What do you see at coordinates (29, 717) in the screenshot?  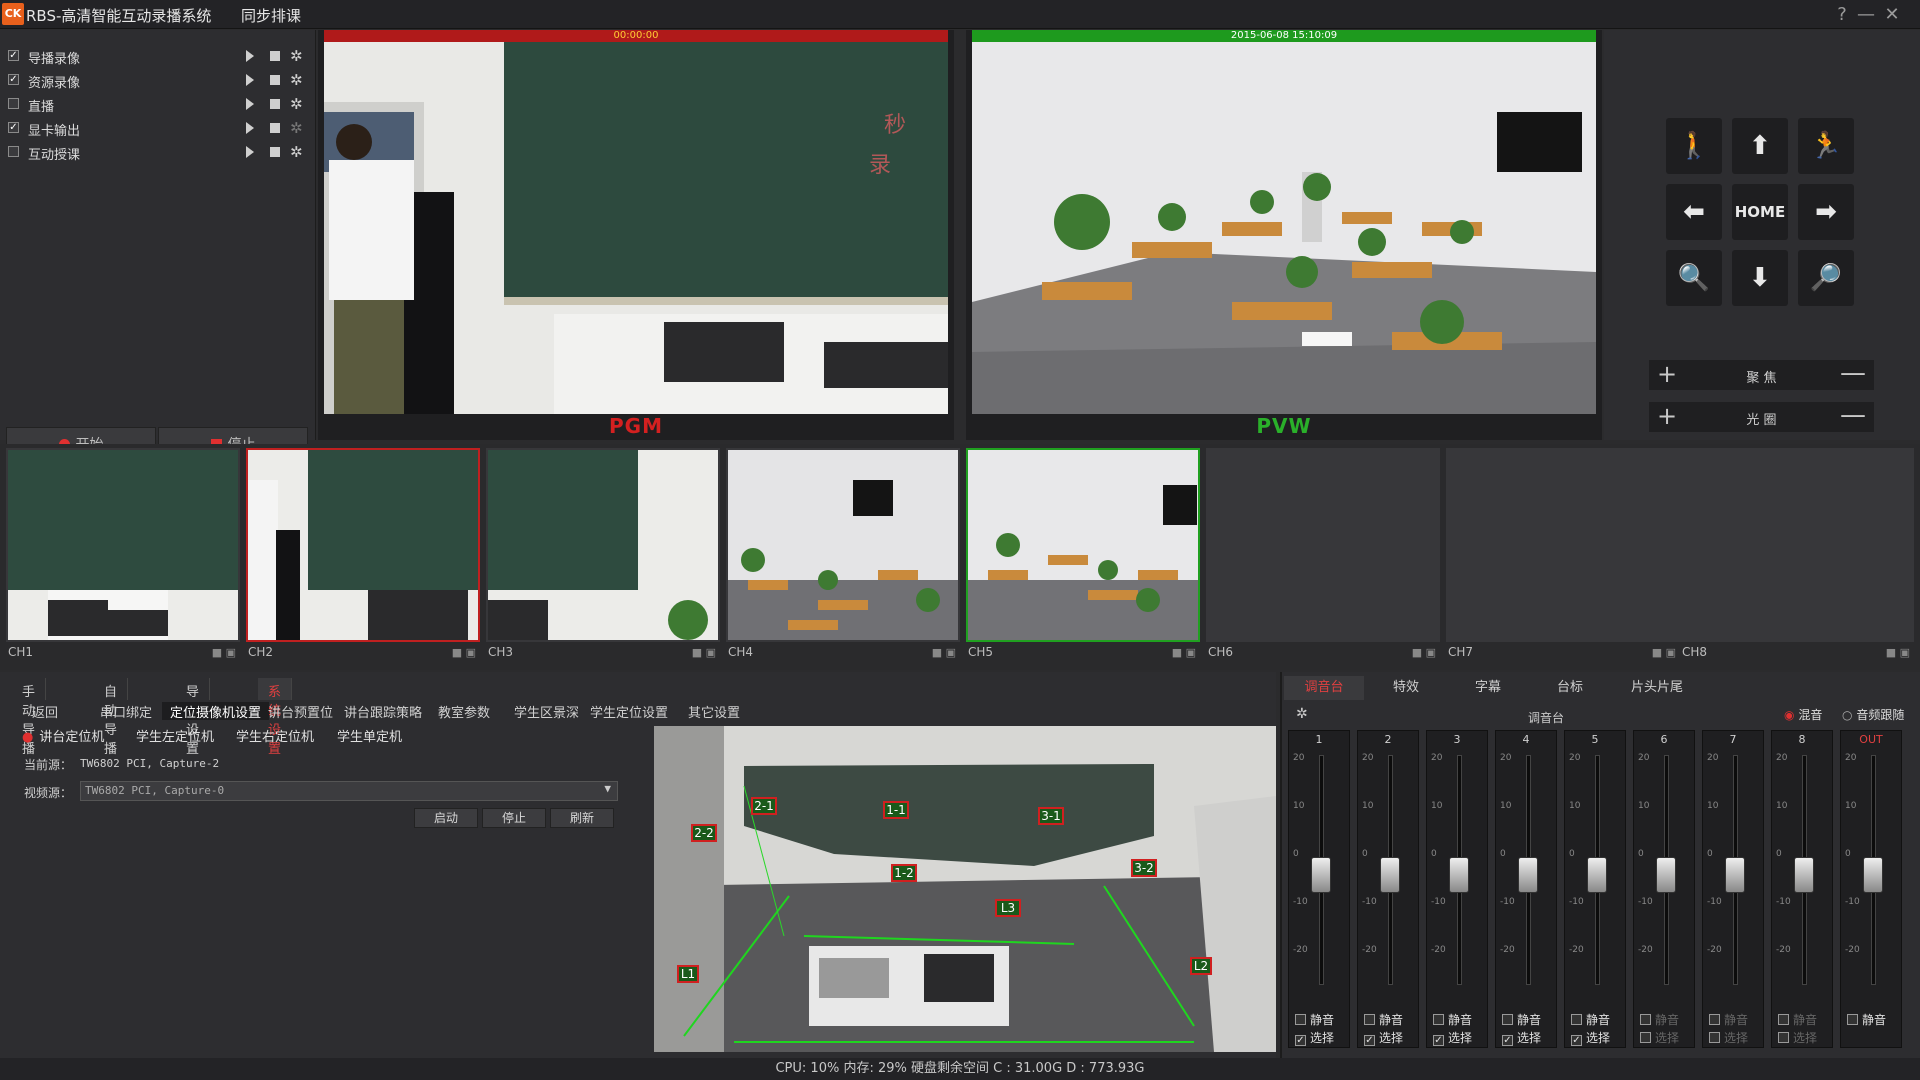 I see `tab-manual-director: 手动导播` at bounding box center [29, 717].